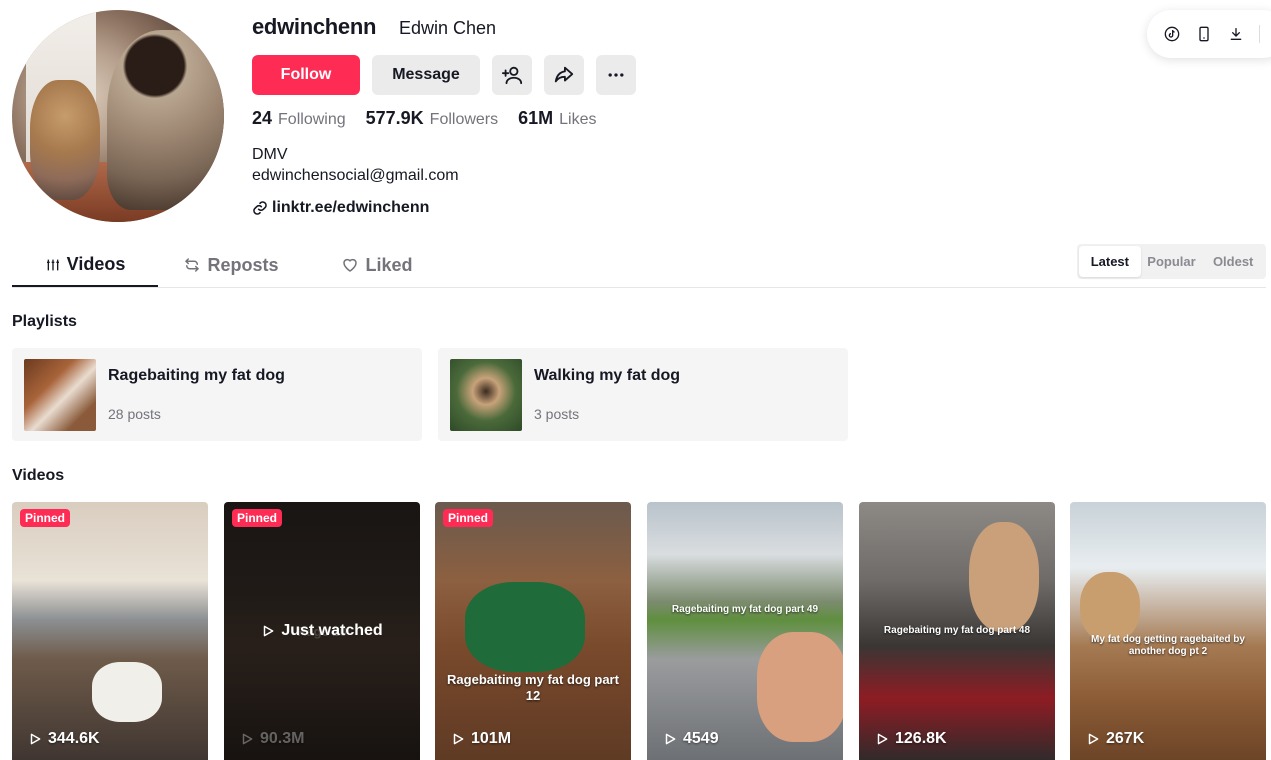 This screenshot has width=1271, height=760. I want to click on video-views: 126.8K, so click(911, 739).